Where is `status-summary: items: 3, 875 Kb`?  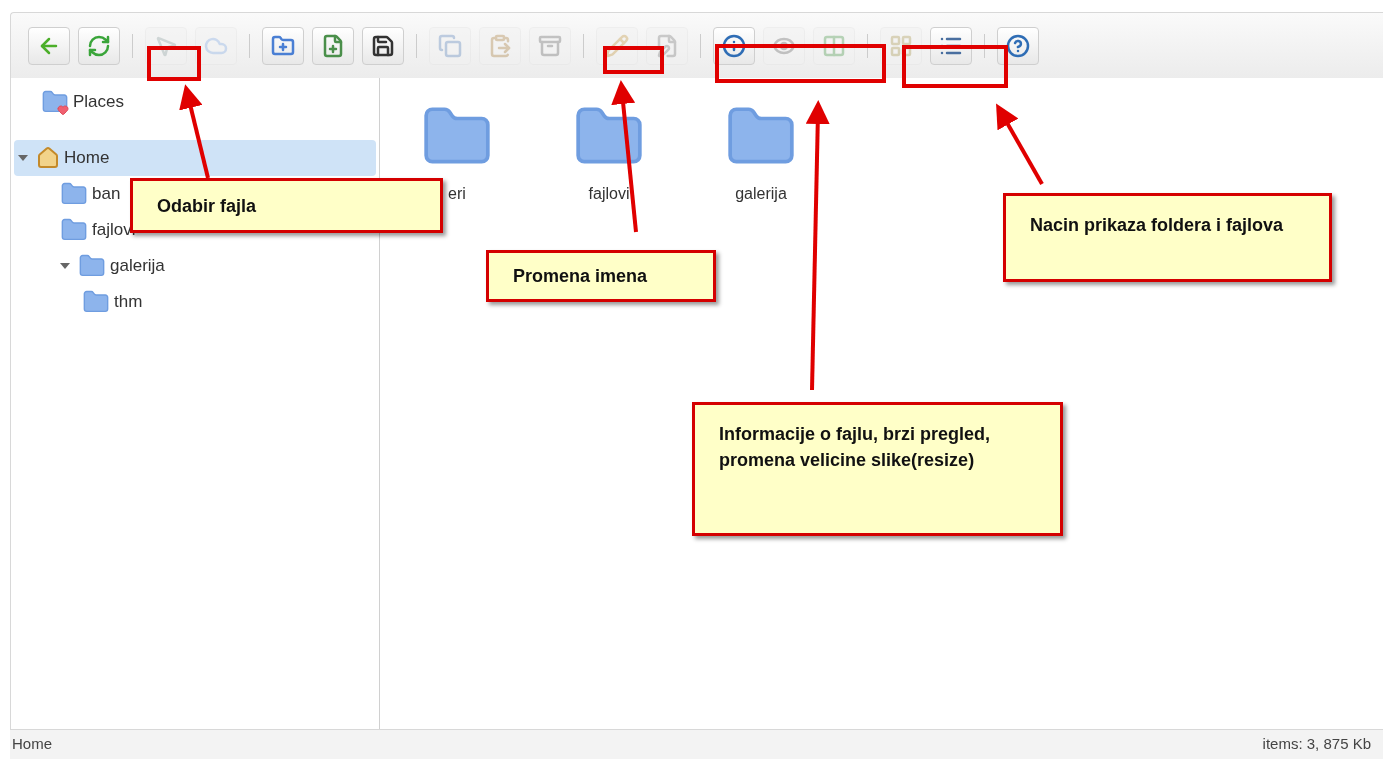
status-summary: items: 3, 875 Kb is located at coordinates (1316, 744).